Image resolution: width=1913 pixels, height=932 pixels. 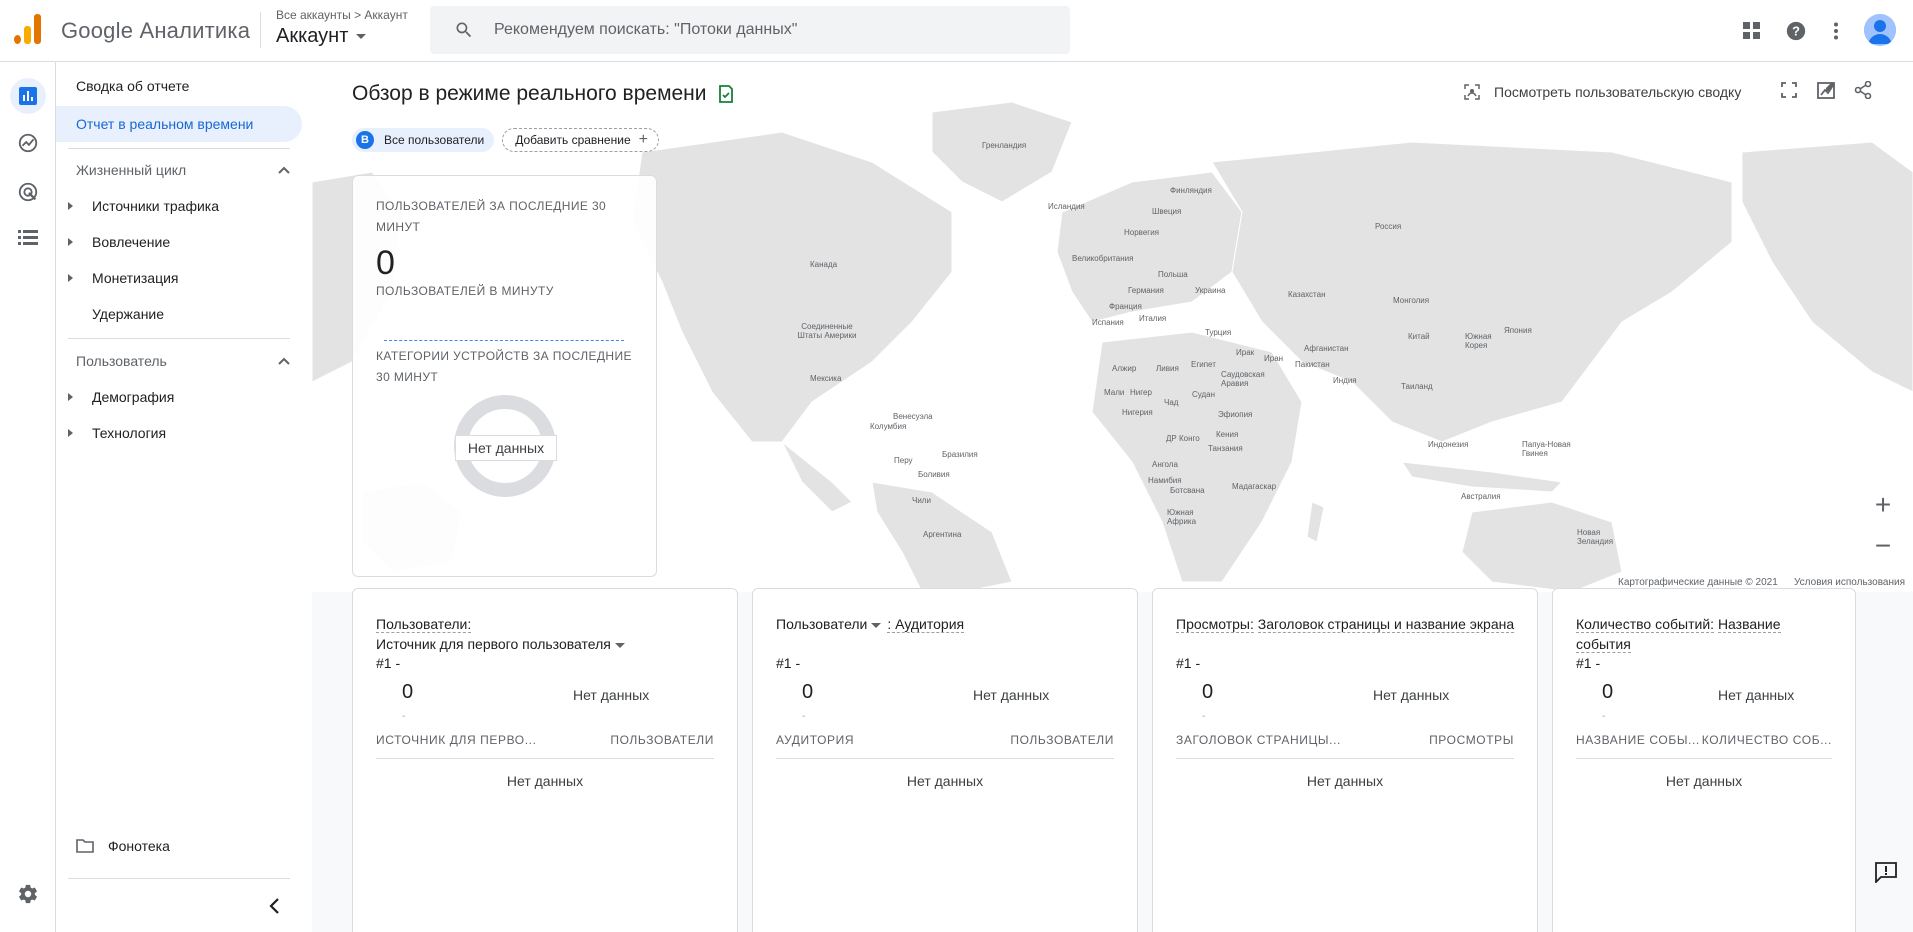 I want to click on metric-selector: Просмотры:, so click(x=1215, y=624).